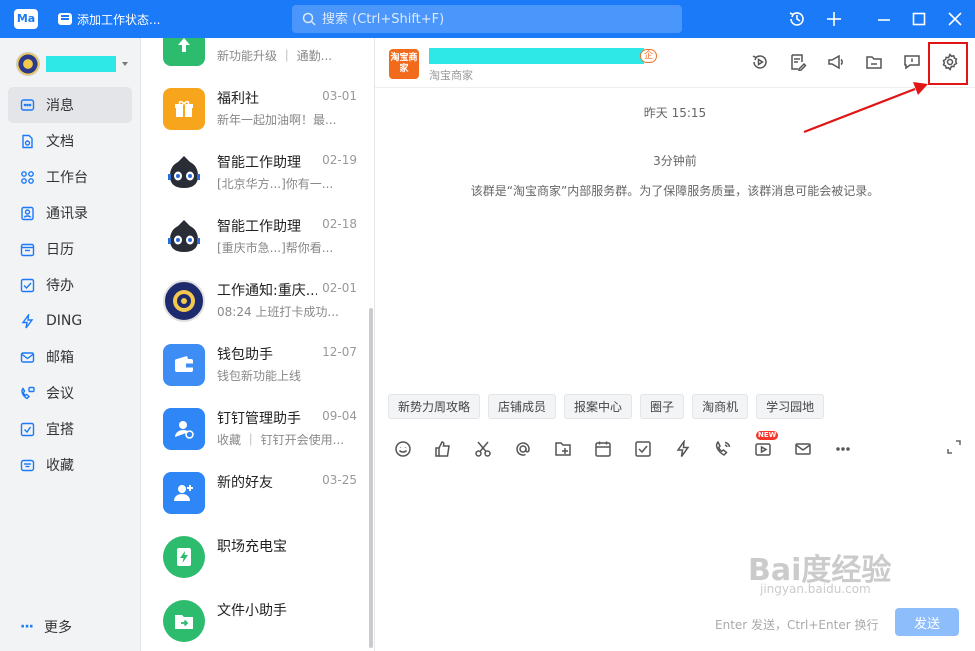 The width and height of the screenshot is (975, 651). What do you see at coordinates (884, 19) in the screenshot?
I see `minimize-button` at bounding box center [884, 19].